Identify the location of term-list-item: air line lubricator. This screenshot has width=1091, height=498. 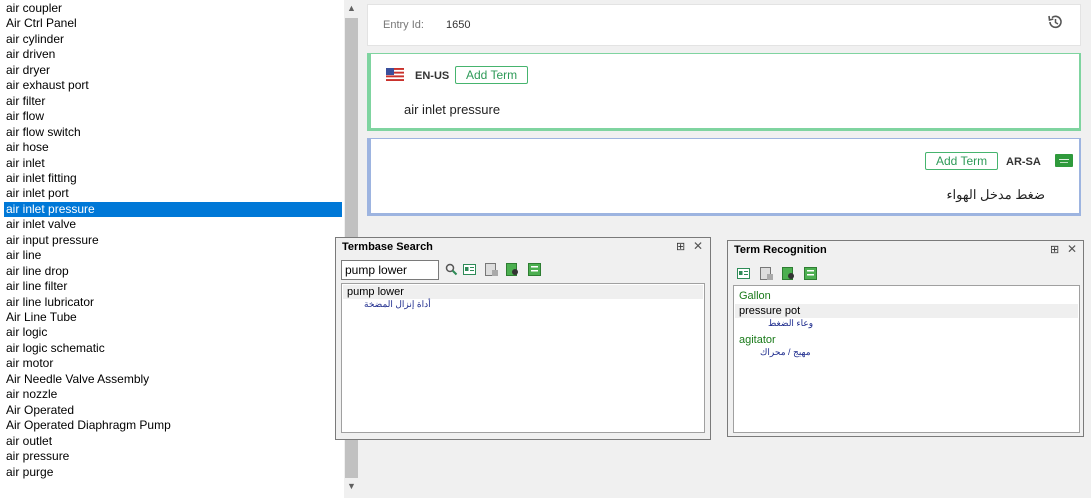
(173, 303).